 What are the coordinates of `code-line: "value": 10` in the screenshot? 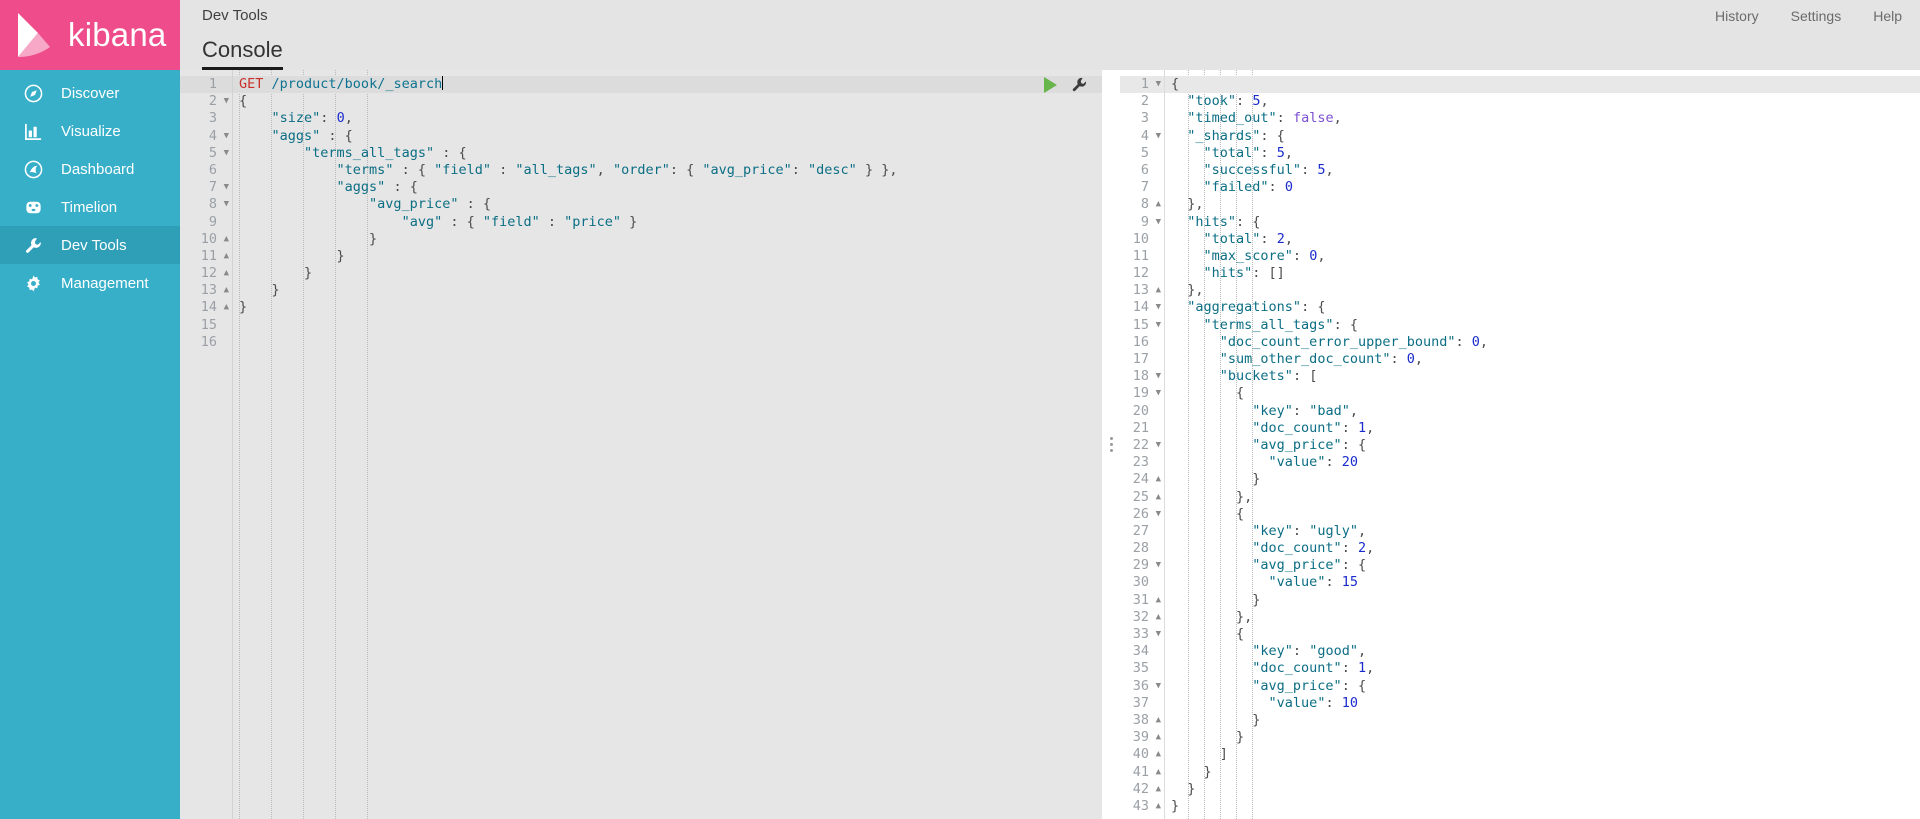 It's located at (1542, 703).